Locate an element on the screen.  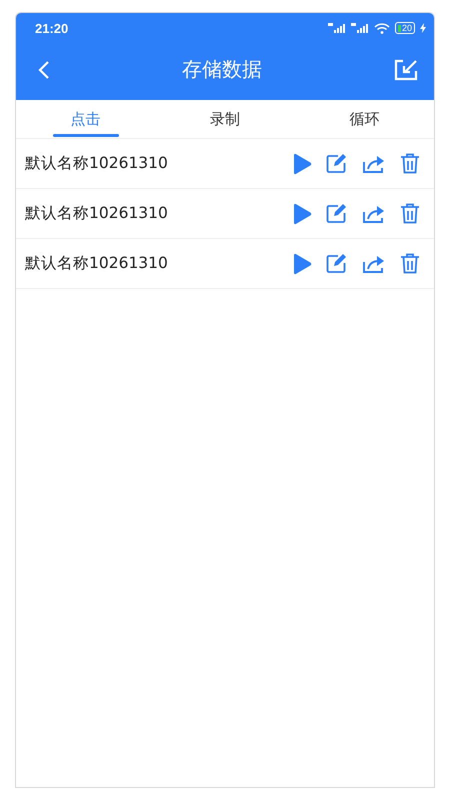
import-icon is located at coordinates (406, 69).